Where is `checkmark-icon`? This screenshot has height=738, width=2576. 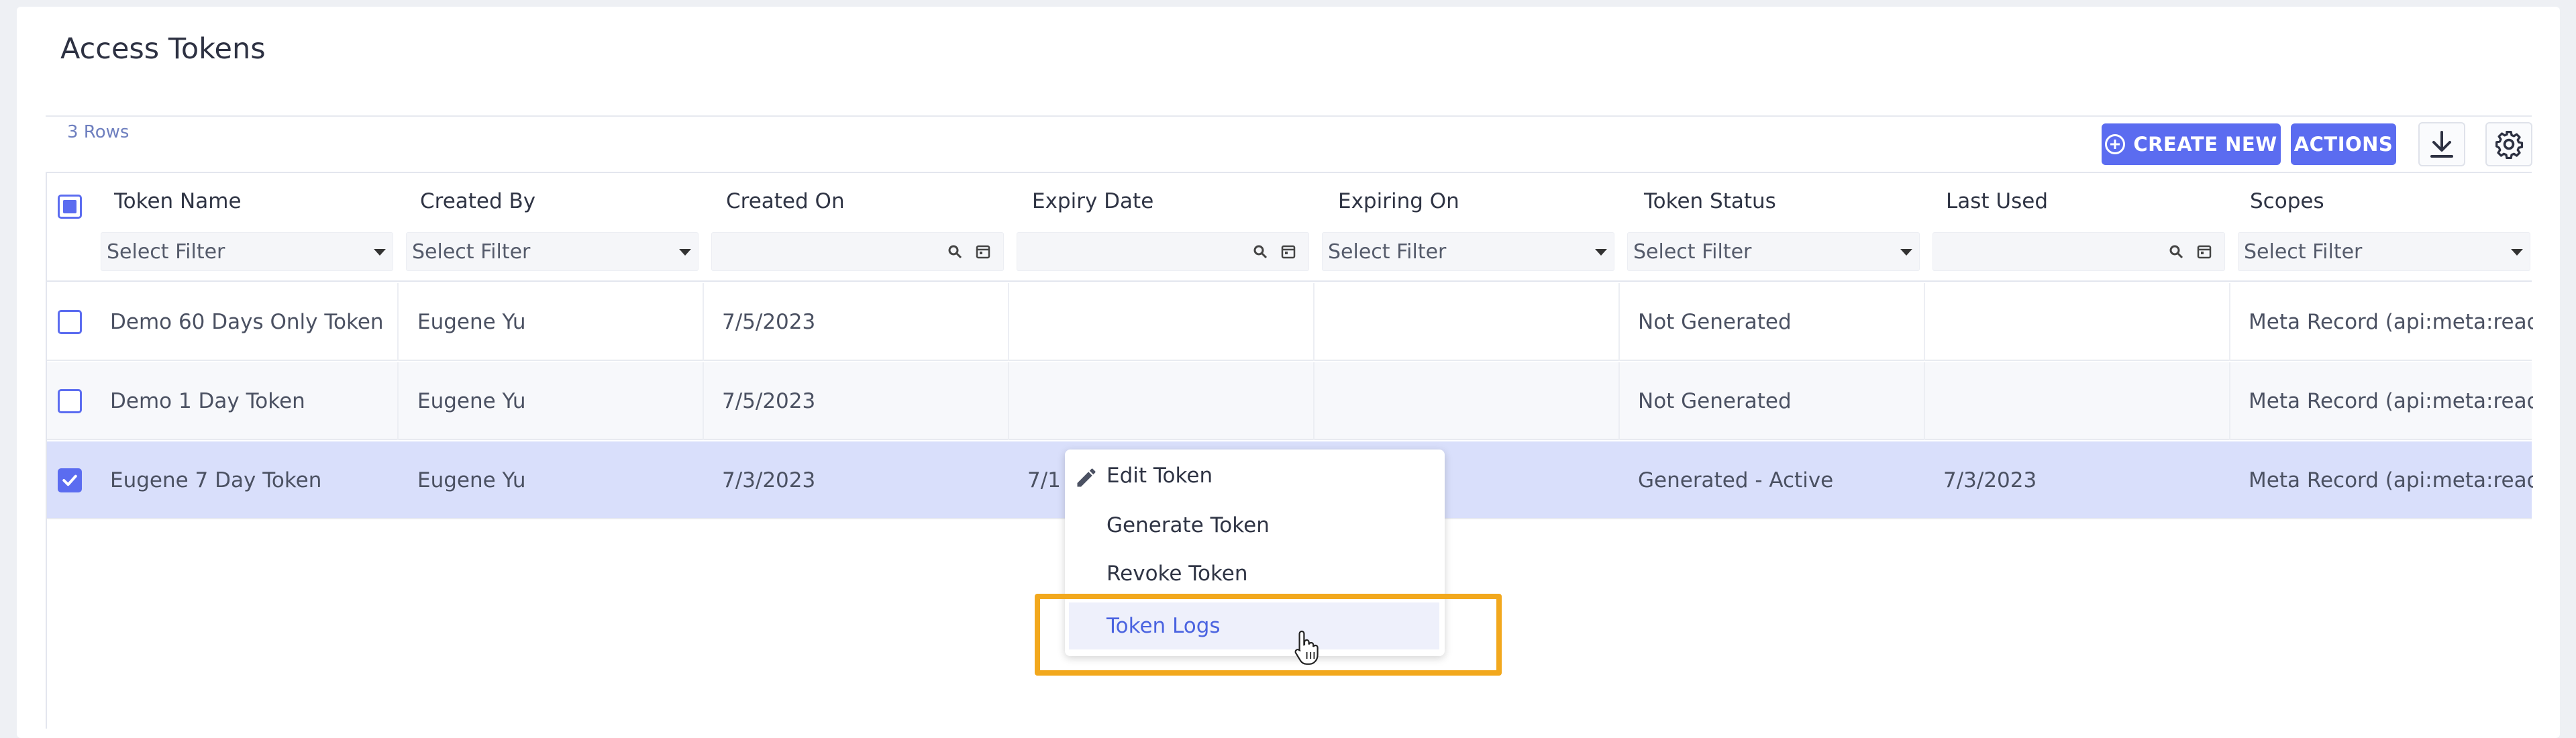
checkmark-icon is located at coordinates (69, 480).